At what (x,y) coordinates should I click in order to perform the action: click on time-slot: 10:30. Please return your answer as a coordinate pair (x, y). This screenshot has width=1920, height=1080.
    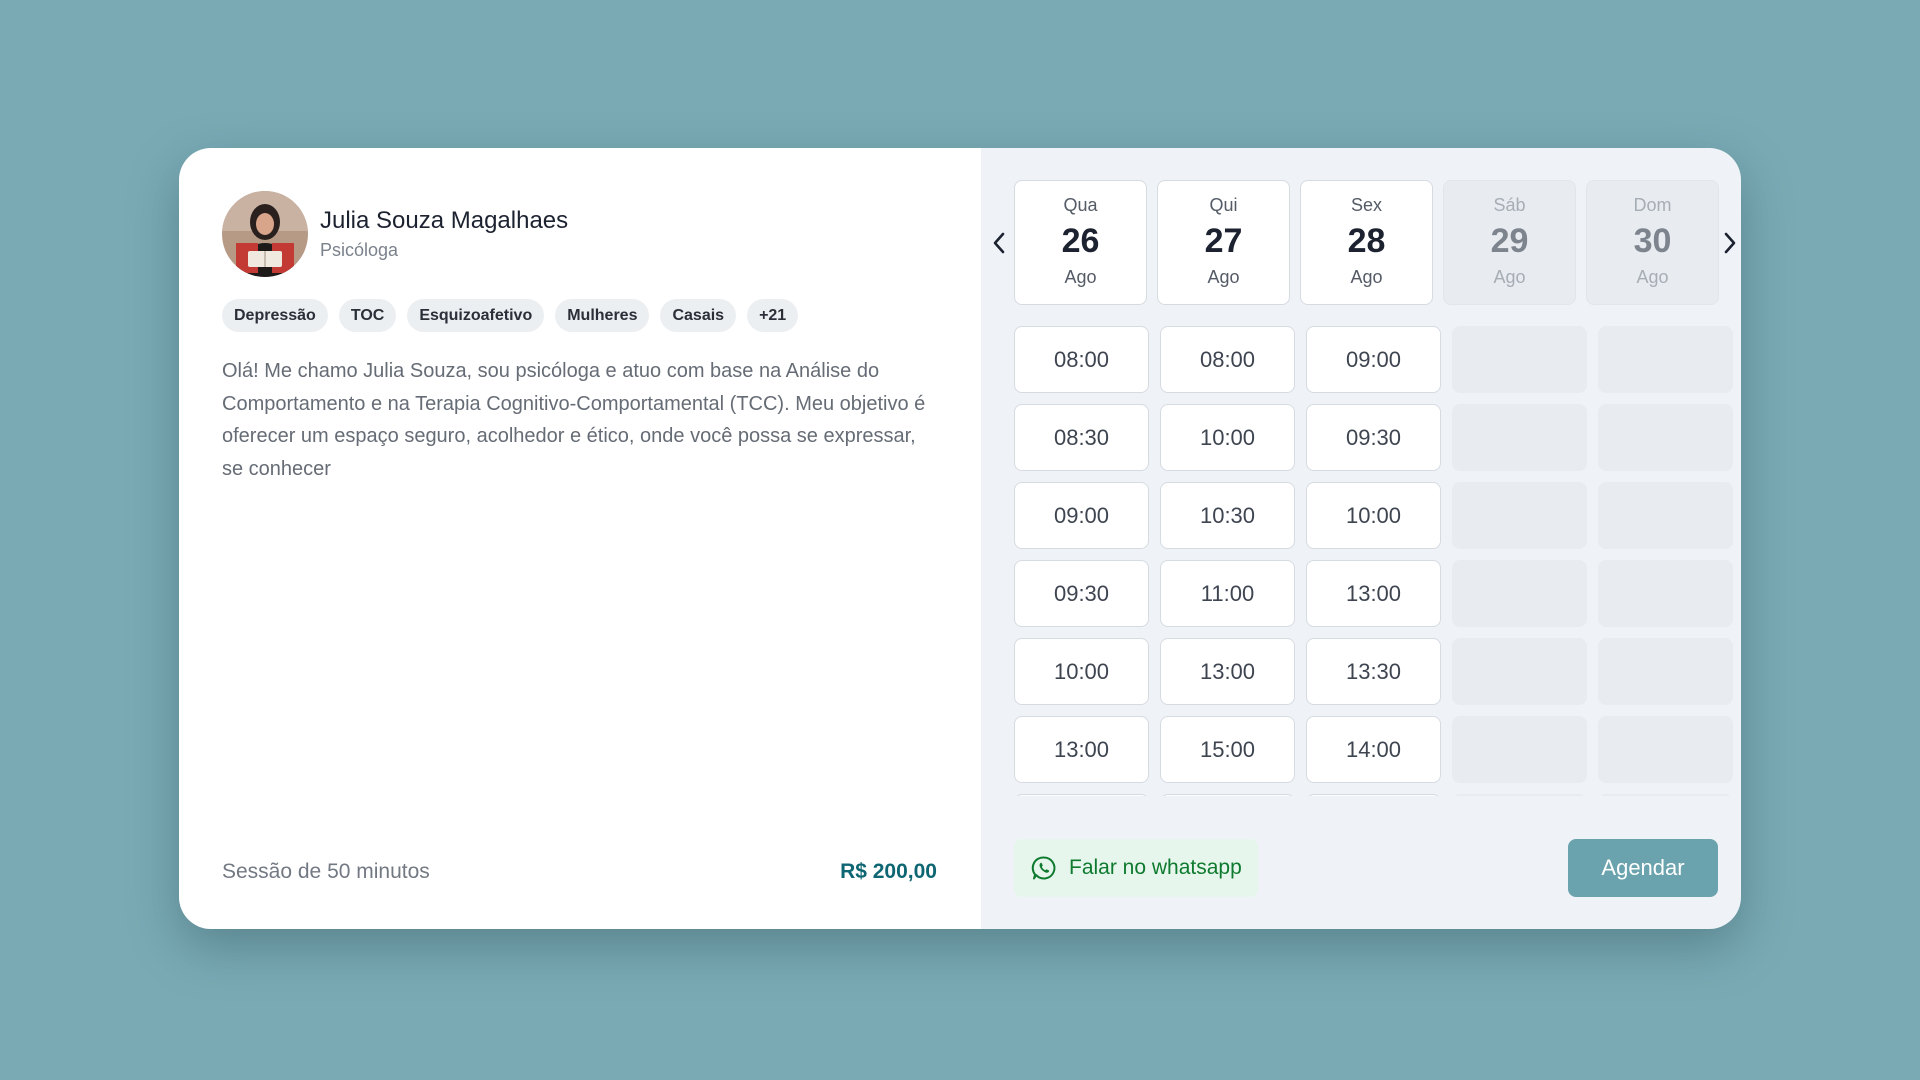
    Looking at the image, I should click on (1227, 515).